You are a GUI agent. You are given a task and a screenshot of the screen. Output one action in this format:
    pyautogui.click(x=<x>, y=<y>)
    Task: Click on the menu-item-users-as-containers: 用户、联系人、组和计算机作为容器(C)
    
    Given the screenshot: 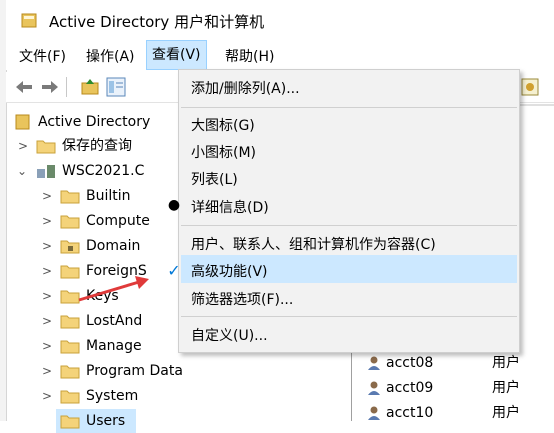 What is the action you would take?
    pyautogui.click(x=313, y=244)
    